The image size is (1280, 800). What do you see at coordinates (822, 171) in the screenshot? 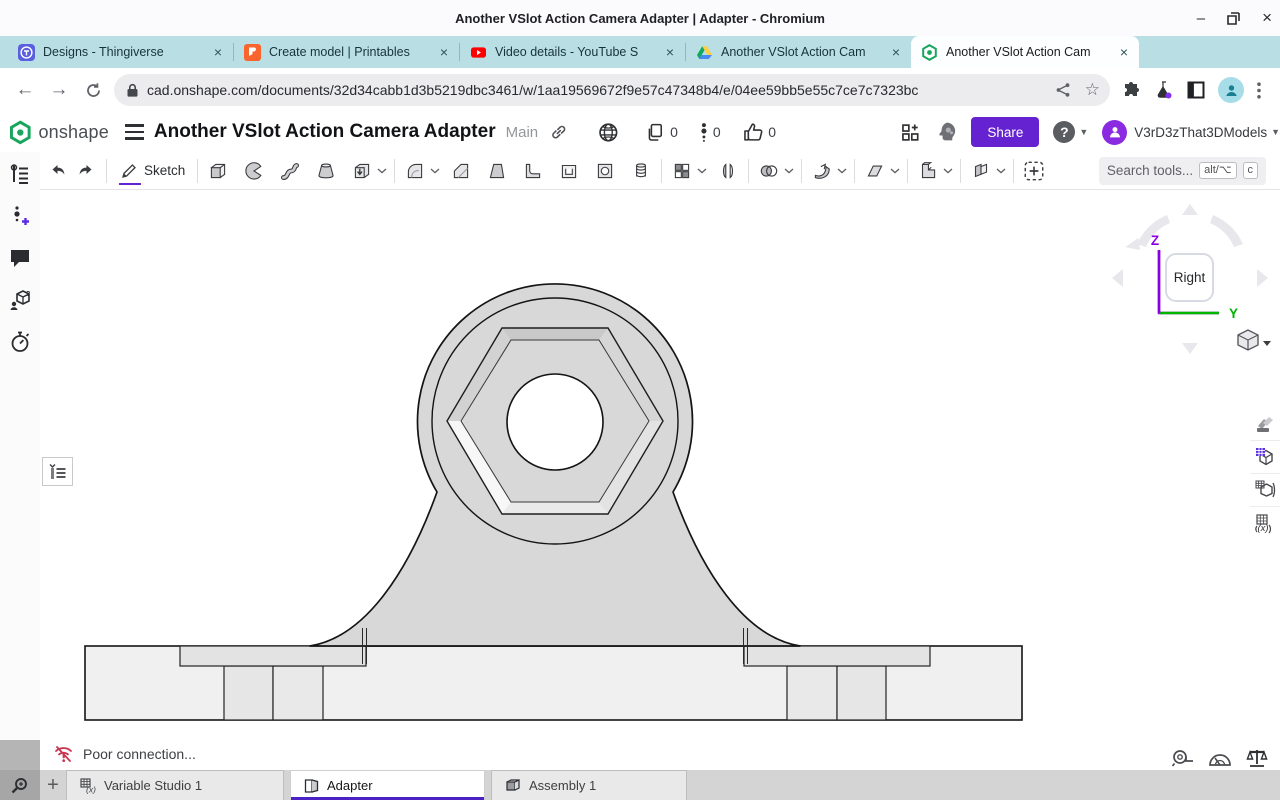
I see `split-tool-button` at bounding box center [822, 171].